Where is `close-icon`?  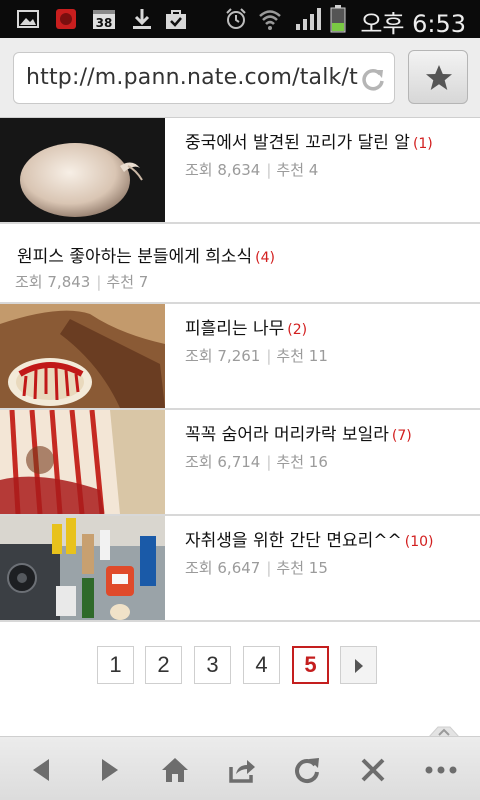 close-icon is located at coordinates (373, 770).